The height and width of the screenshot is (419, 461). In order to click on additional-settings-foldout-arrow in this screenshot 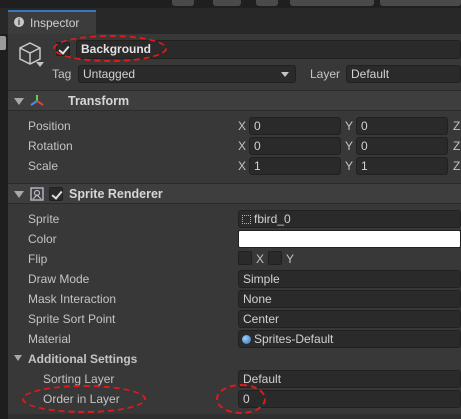, I will do `click(18, 358)`.